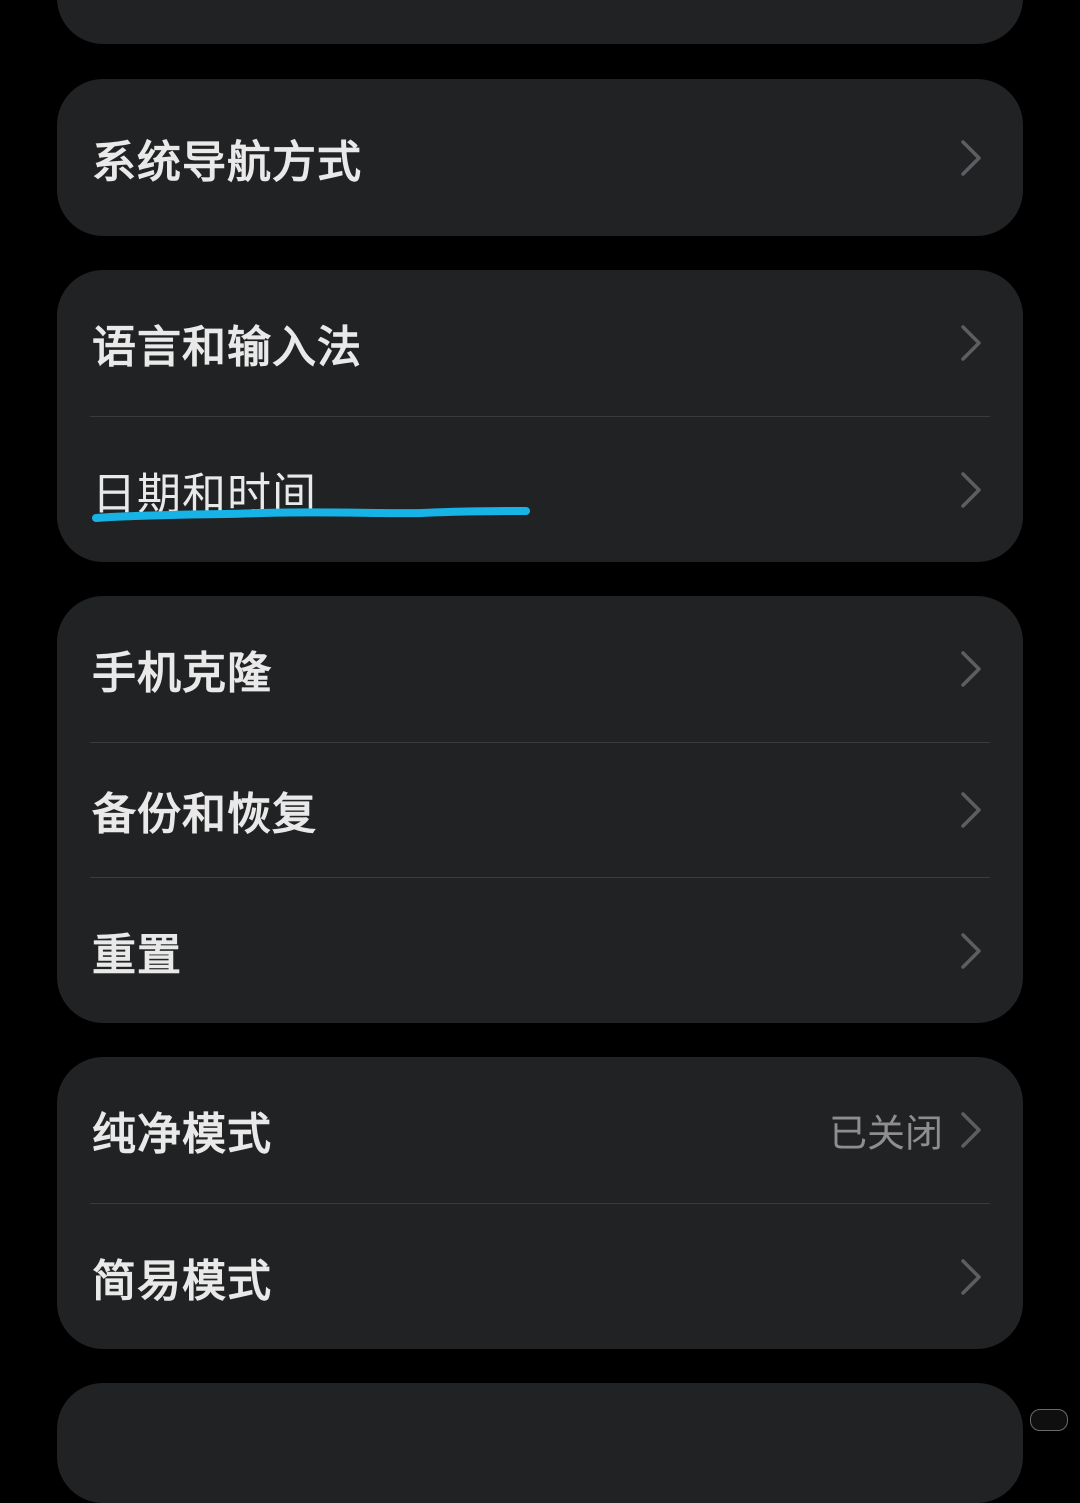 The image size is (1080, 1503). What do you see at coordinates (540, 1443) in the screenshot?
I see `settings-card-bottom-partial` at bounding box center [540, 1443].